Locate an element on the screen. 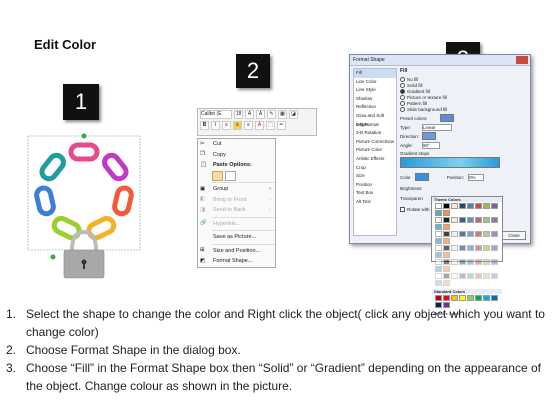 The image size is (560, 420). menu-item-group: ▣ Group › is located at coordinates (236, 189).